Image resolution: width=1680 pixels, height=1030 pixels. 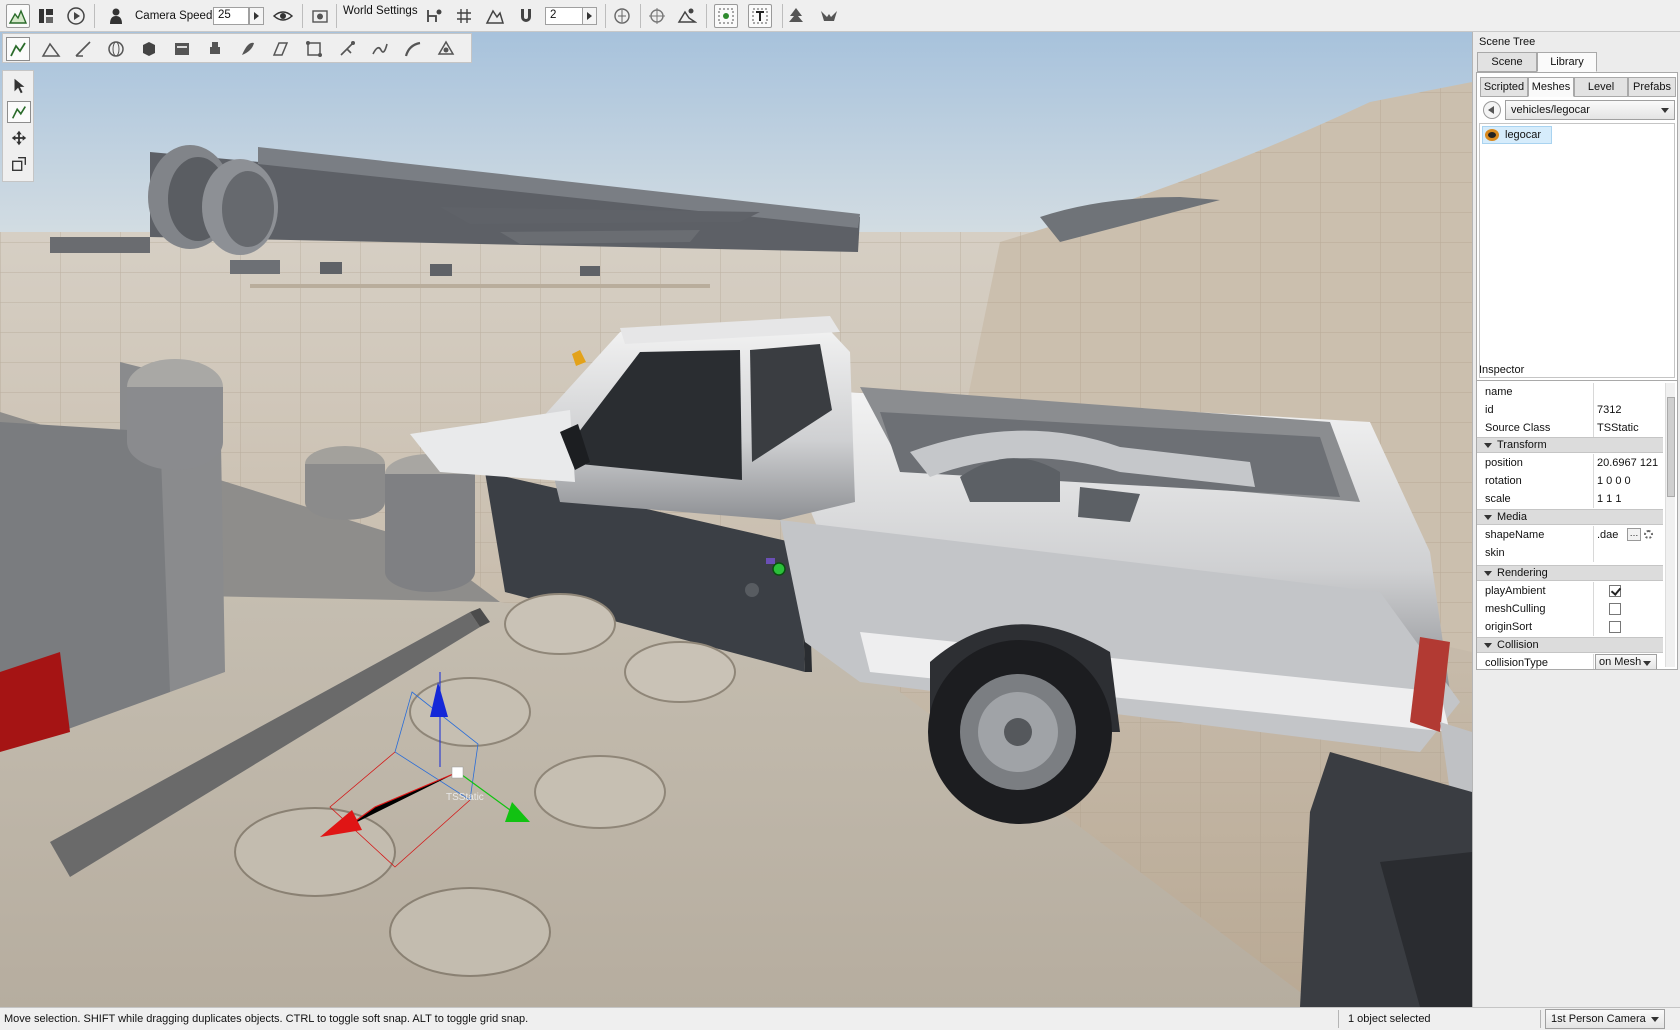 I want to click on prefab-tool-icon, so click(x=829, y=16).